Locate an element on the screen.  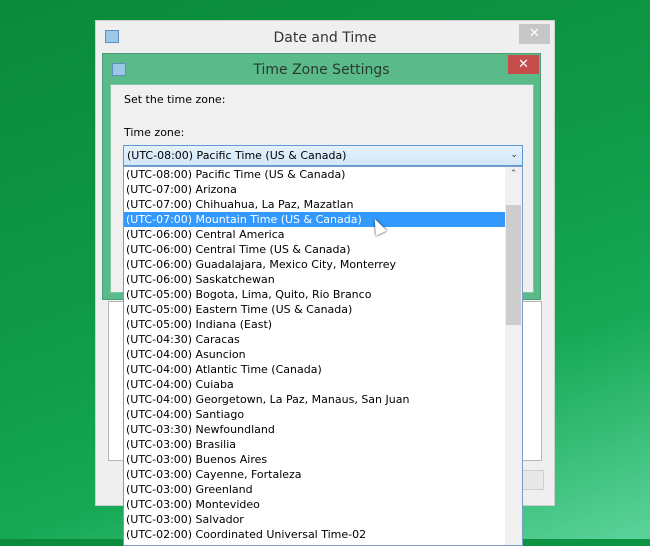
timezone-option: (UTC-05:00) Eastern Time (US & Canada) is located at coordinates (314, 309).